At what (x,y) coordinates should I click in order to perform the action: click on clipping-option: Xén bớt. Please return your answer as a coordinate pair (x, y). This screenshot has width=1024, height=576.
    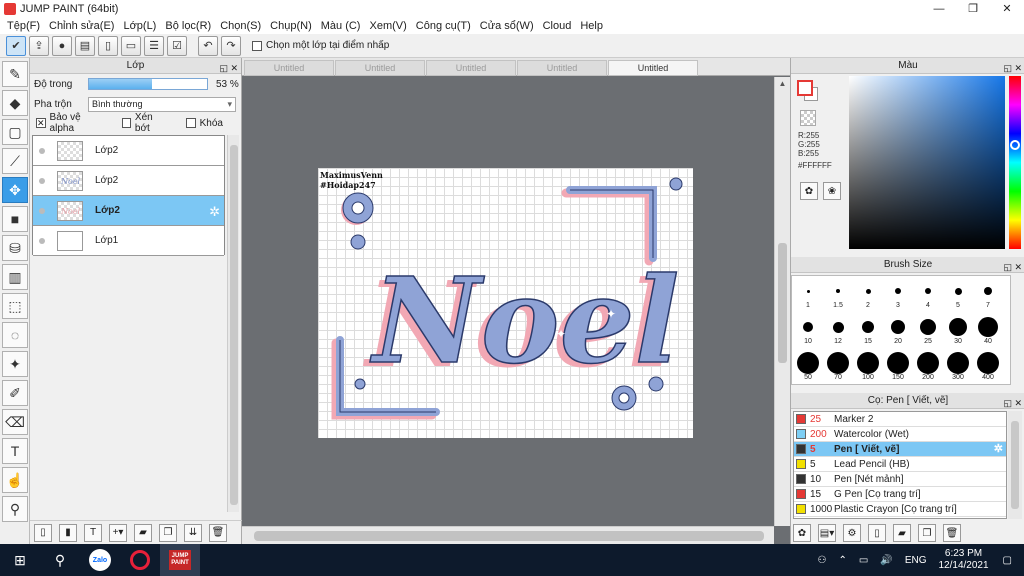
    Looking at the image, I should click on (144, 123).